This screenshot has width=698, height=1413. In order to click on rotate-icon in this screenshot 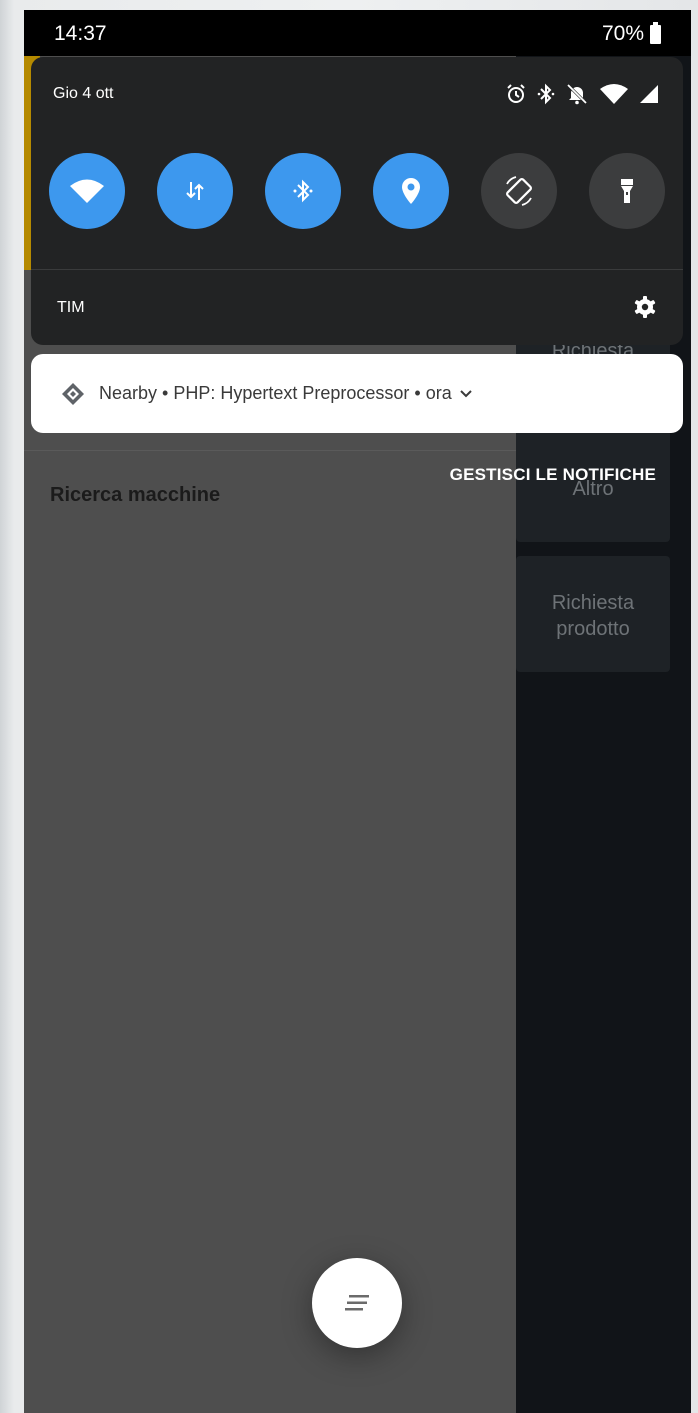, I will do `click(519, 191)`.